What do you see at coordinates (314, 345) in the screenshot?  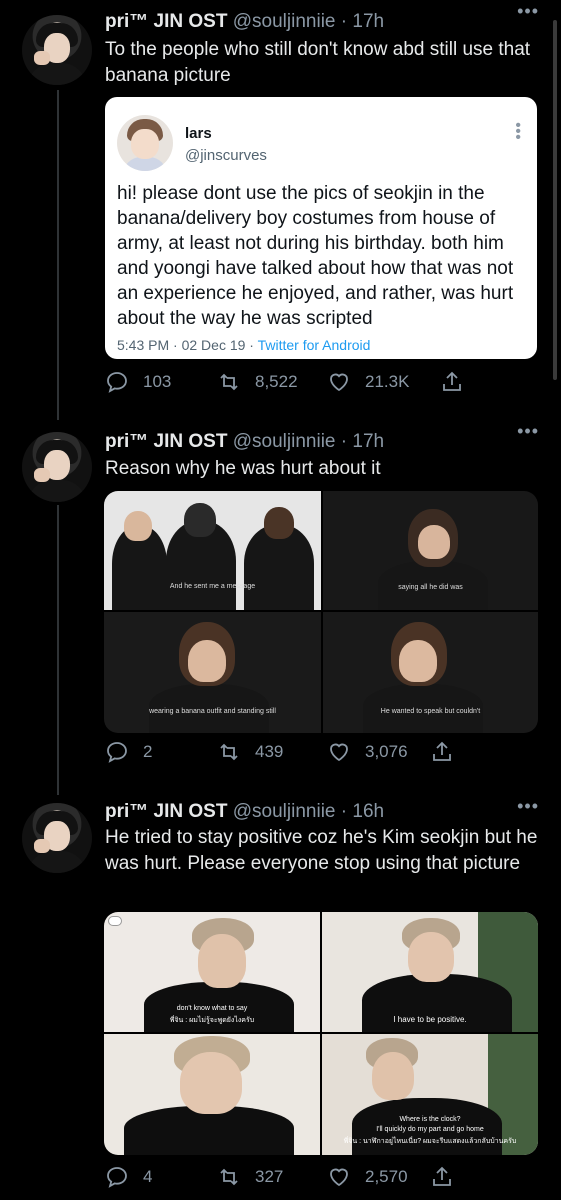 I see `quoted-source: Twitter for Android` at bounding box center [314, 345].